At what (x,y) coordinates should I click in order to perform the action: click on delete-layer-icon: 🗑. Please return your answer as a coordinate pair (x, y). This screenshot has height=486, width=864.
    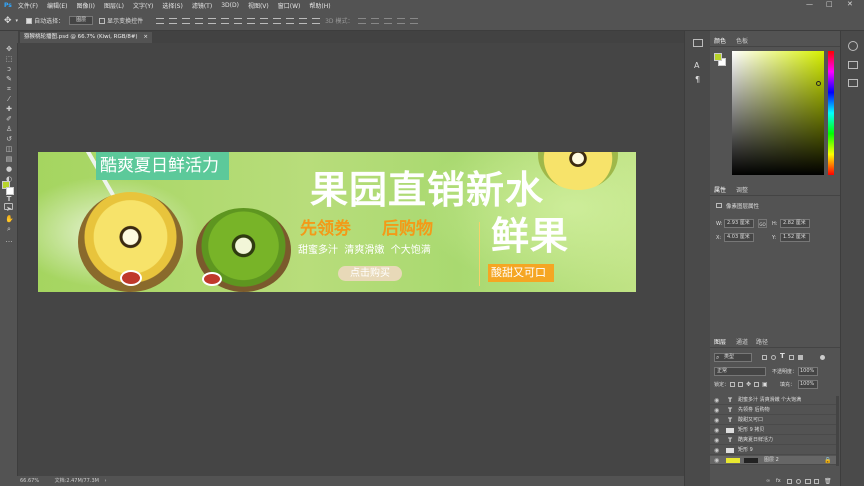
    Looking at the image, I should click on (828, 481).